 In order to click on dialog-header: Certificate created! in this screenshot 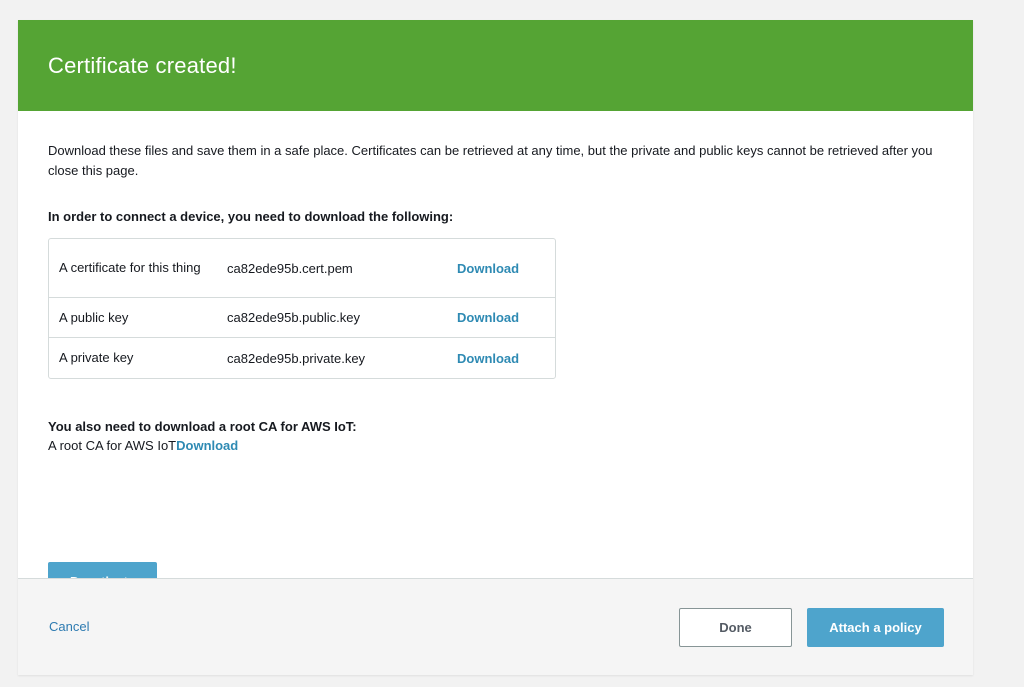, I will do `click(495, 65)`.